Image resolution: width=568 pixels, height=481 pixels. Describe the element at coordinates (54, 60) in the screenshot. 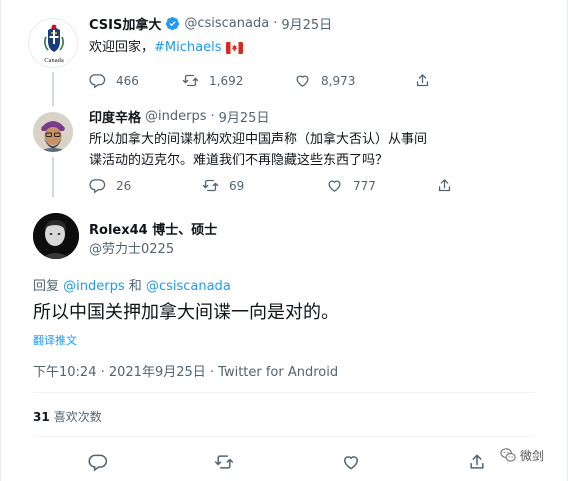

I see `canada-wordmark: Canada` at that location.